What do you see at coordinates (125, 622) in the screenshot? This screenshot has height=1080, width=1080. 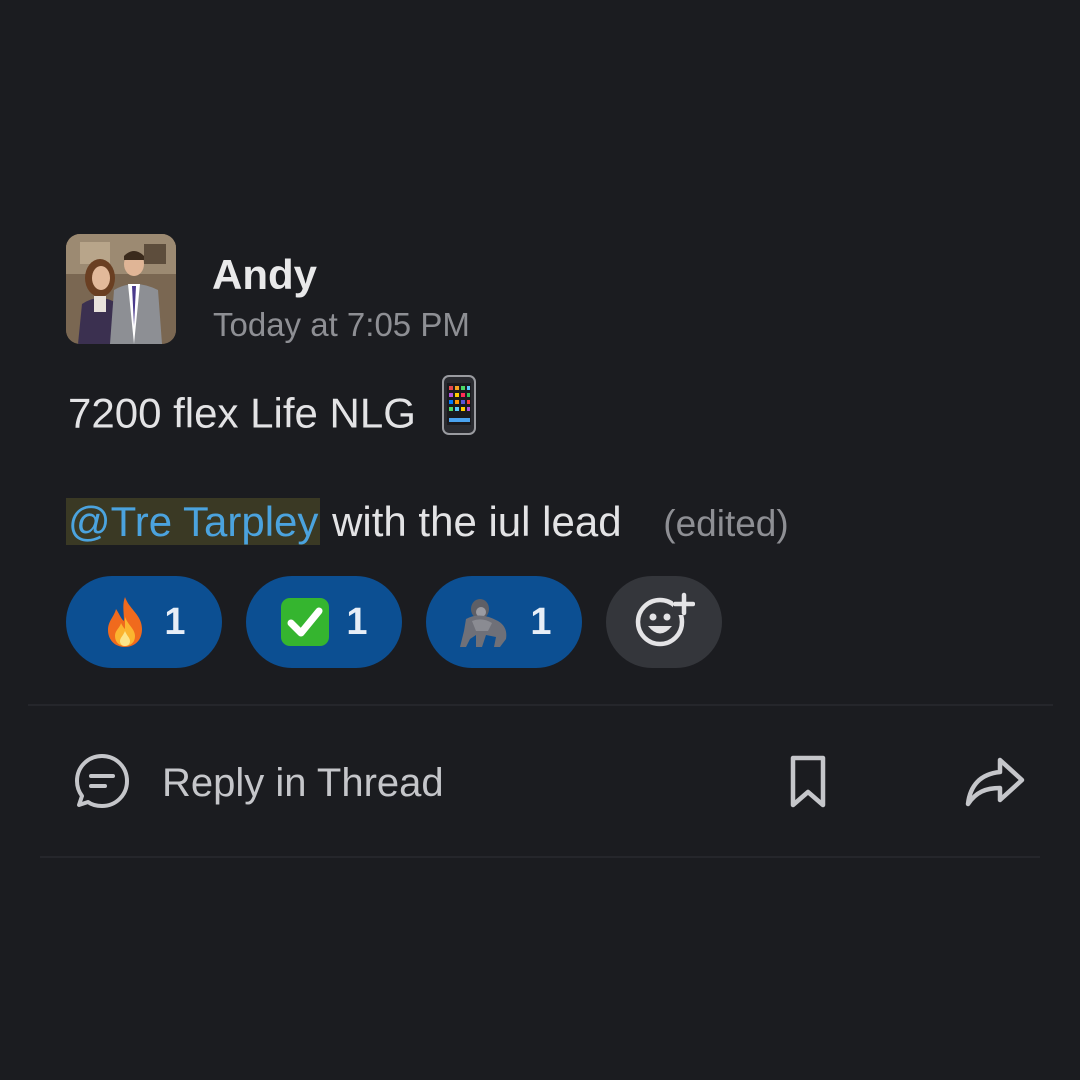 I see `fire-emoji` at bounding box center [125, 622].